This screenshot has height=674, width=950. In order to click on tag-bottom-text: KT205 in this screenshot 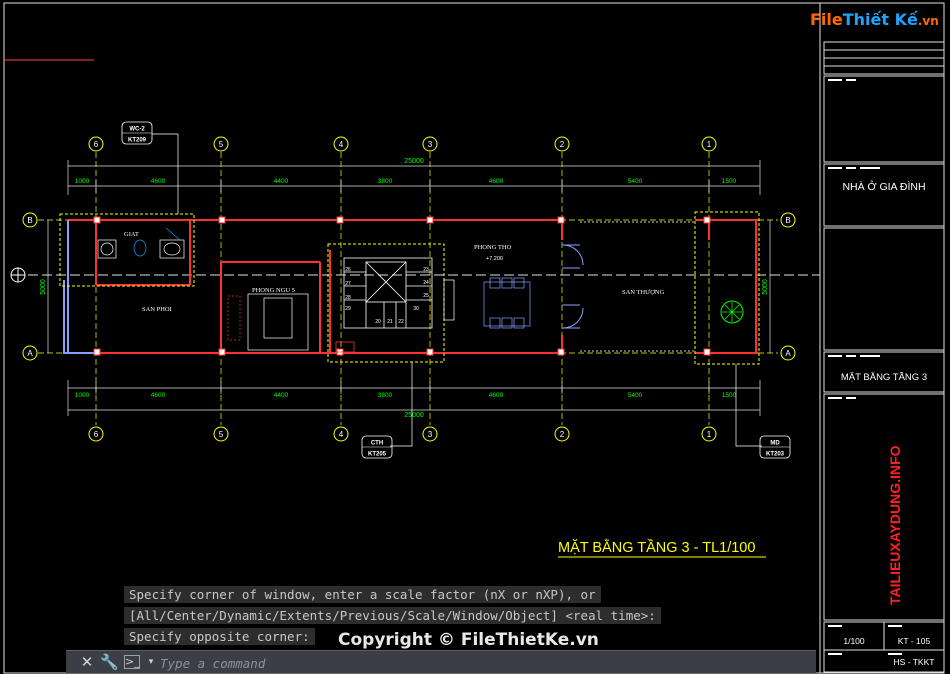, I will do `click(377, 455)`.